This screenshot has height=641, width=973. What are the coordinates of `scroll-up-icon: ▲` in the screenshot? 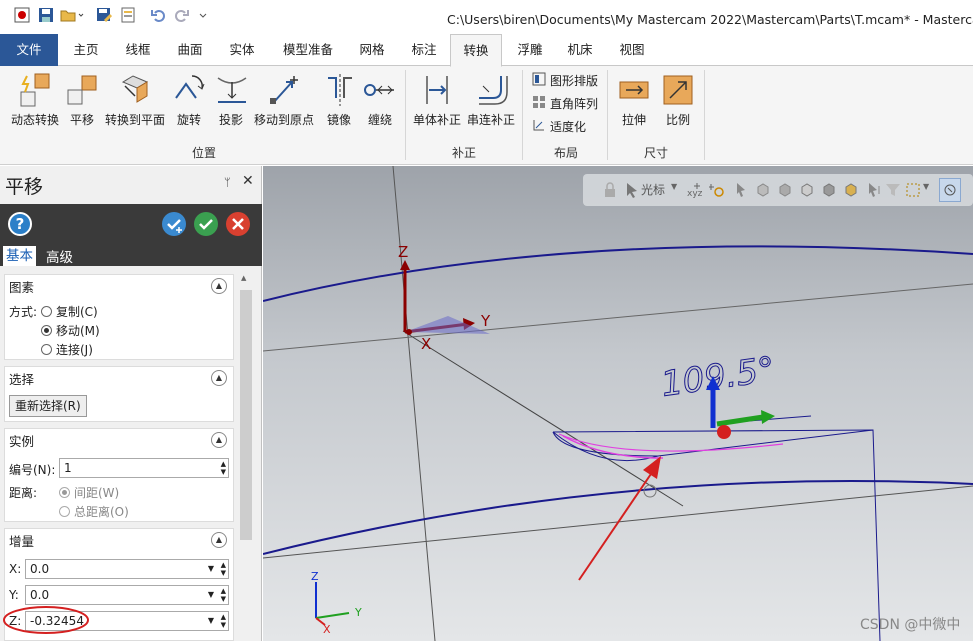 It's located at (243, 278).